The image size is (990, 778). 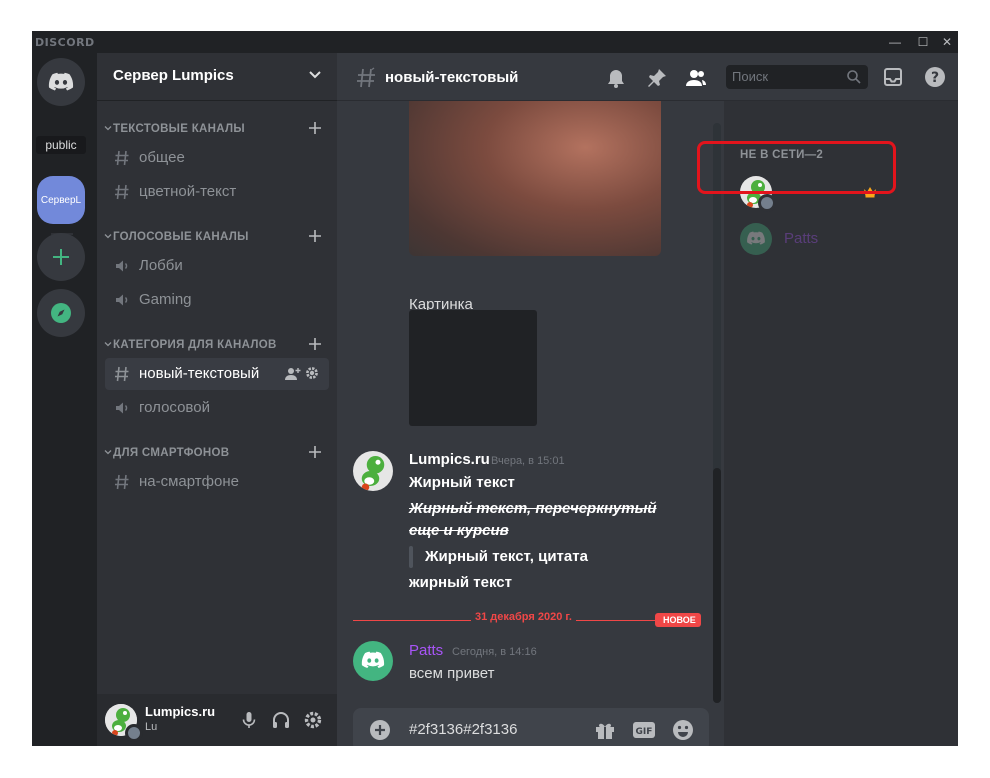 What do you see at coordinates (249, 720) in the screenshot?
I see `microphone-icon` at bounding box center [249, 720].